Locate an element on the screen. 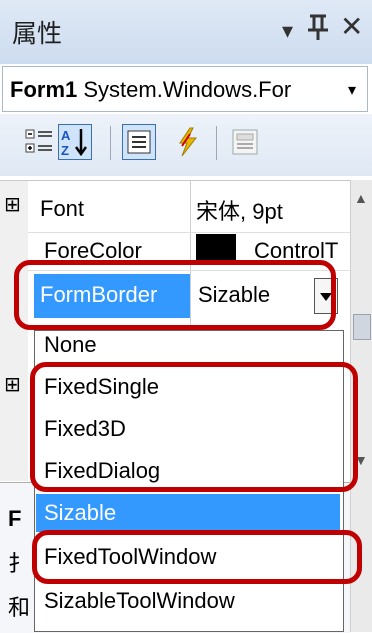 Image resolution: width=372 pixels, height=633 pixels. description-title: F is located at coordinates (15, 518).